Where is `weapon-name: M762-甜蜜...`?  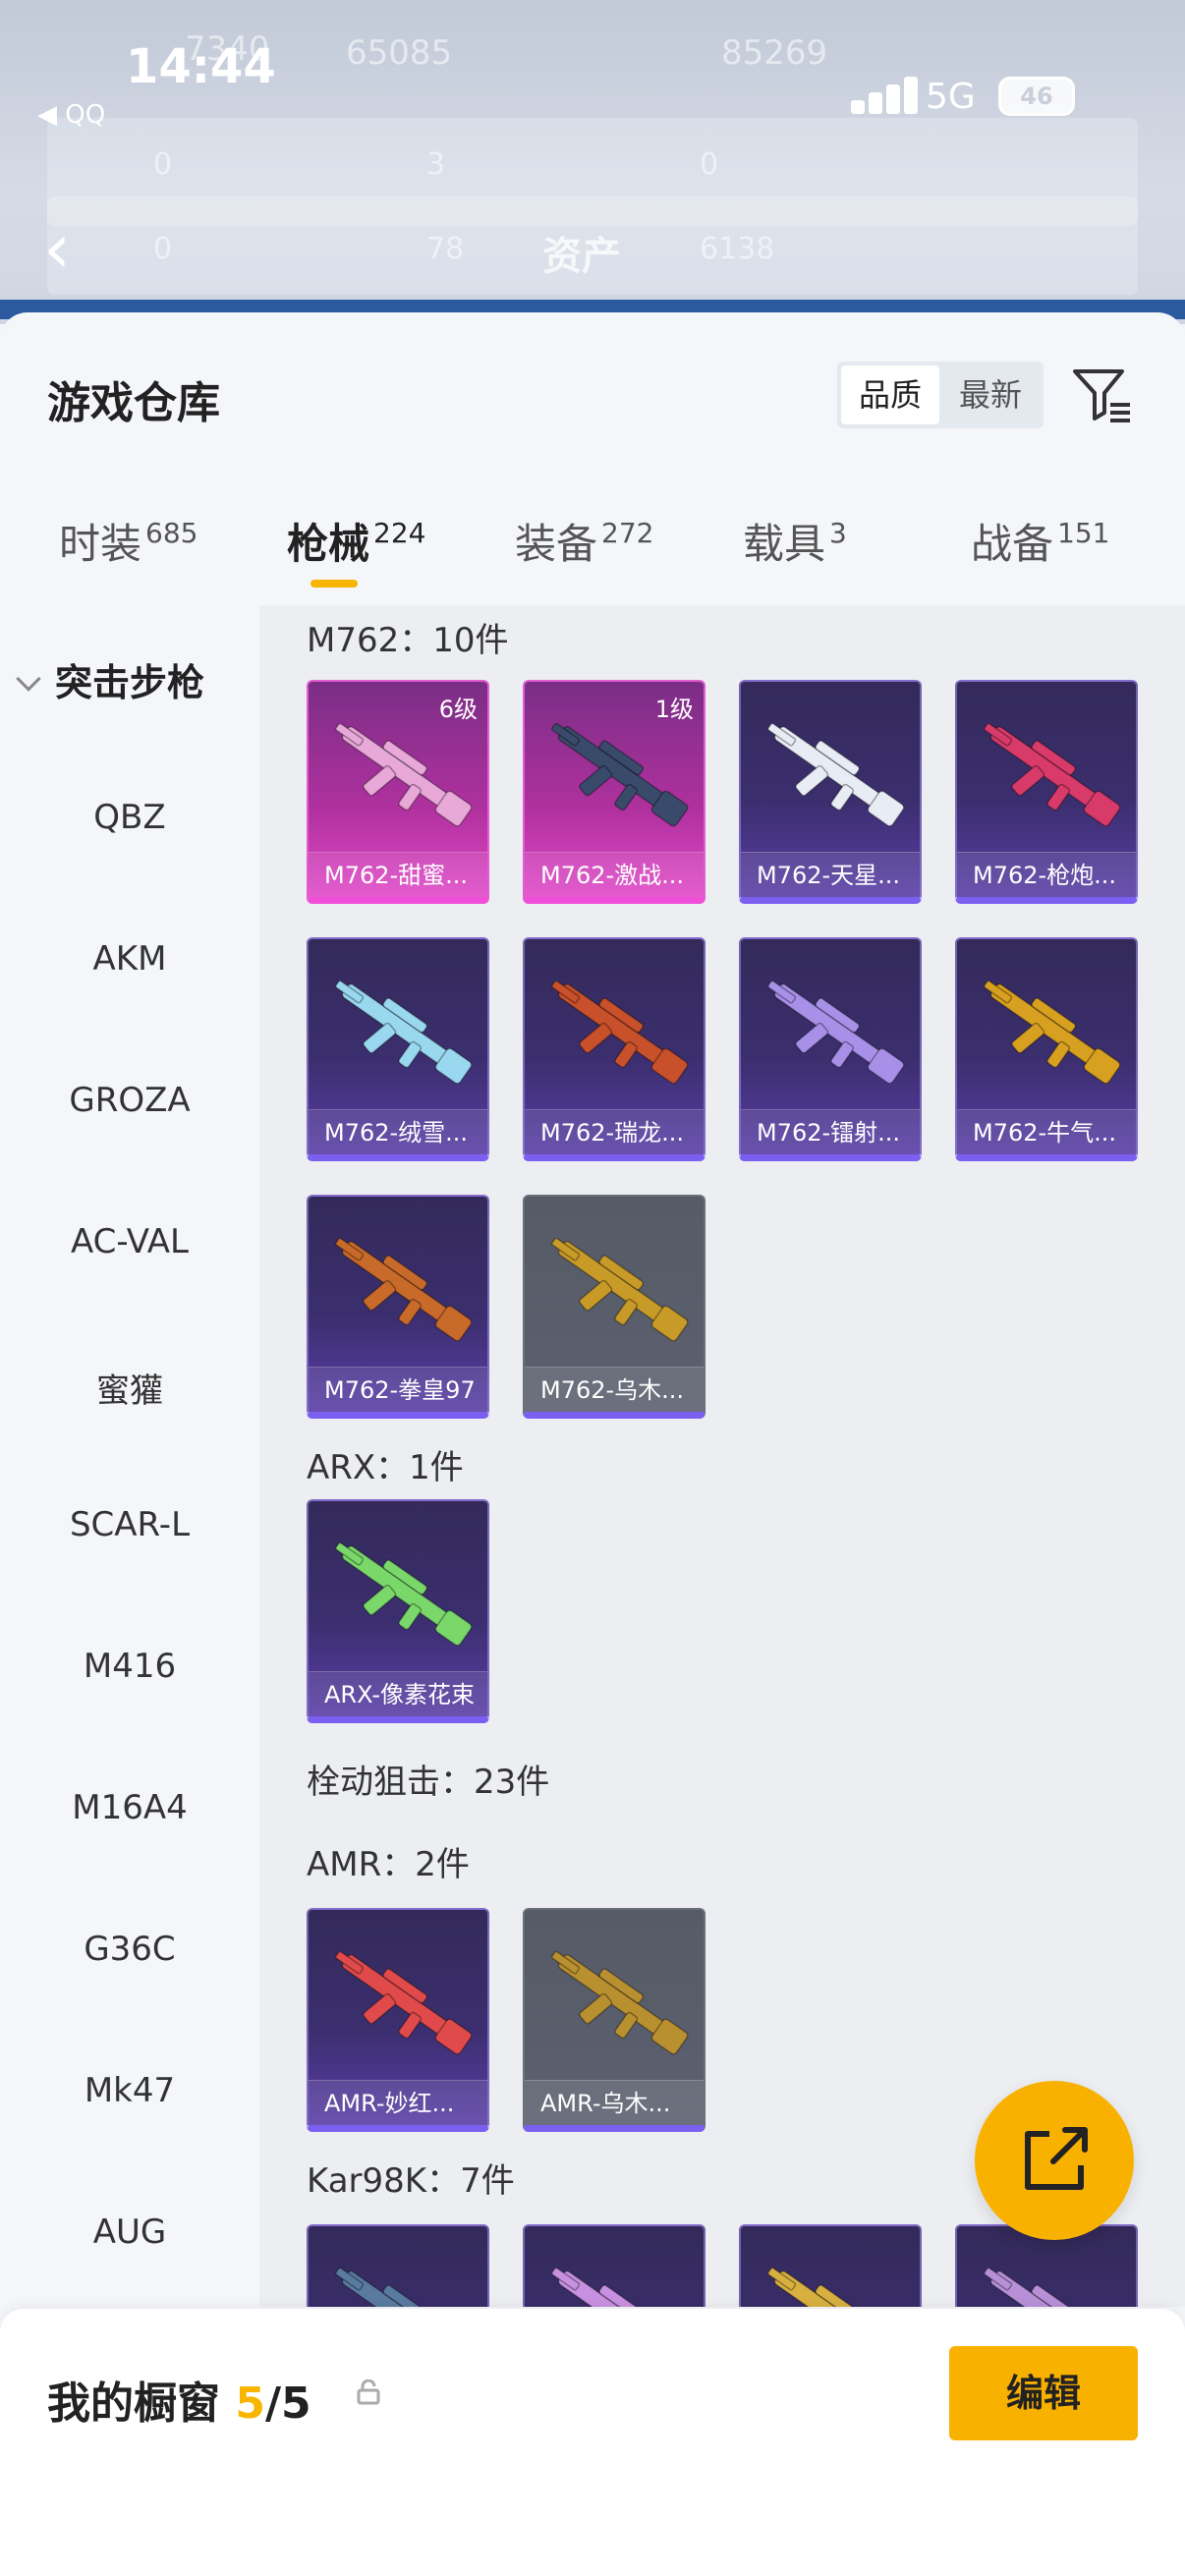
weapon-name: M762-甜蜜... is located at coordinates (398, 874).